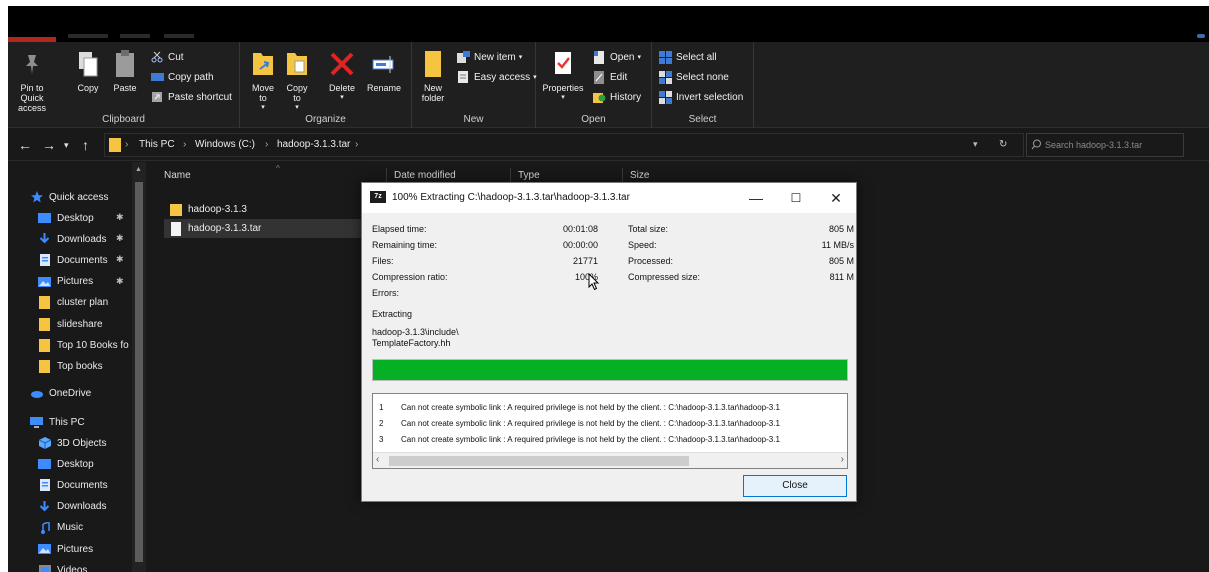 Image resolution: width=1209 pixels, height=572 pixels. What do you see at coordinates (342, 75) in the screenshot?
I see `delete-button: Delete ▾` at bounding box center [342, 75].